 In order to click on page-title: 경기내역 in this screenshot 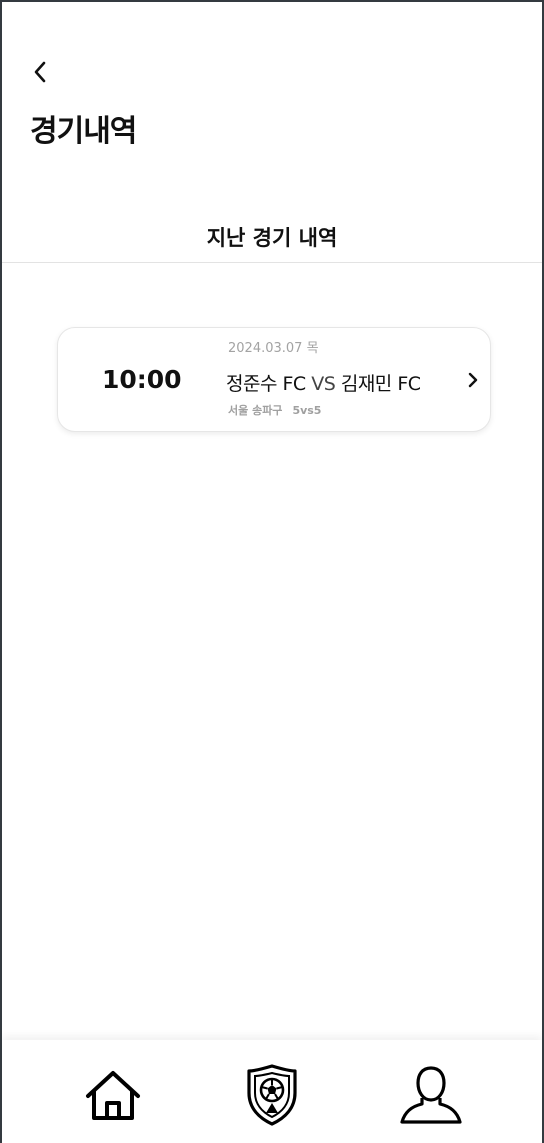, I will do `click(83, 131)`.